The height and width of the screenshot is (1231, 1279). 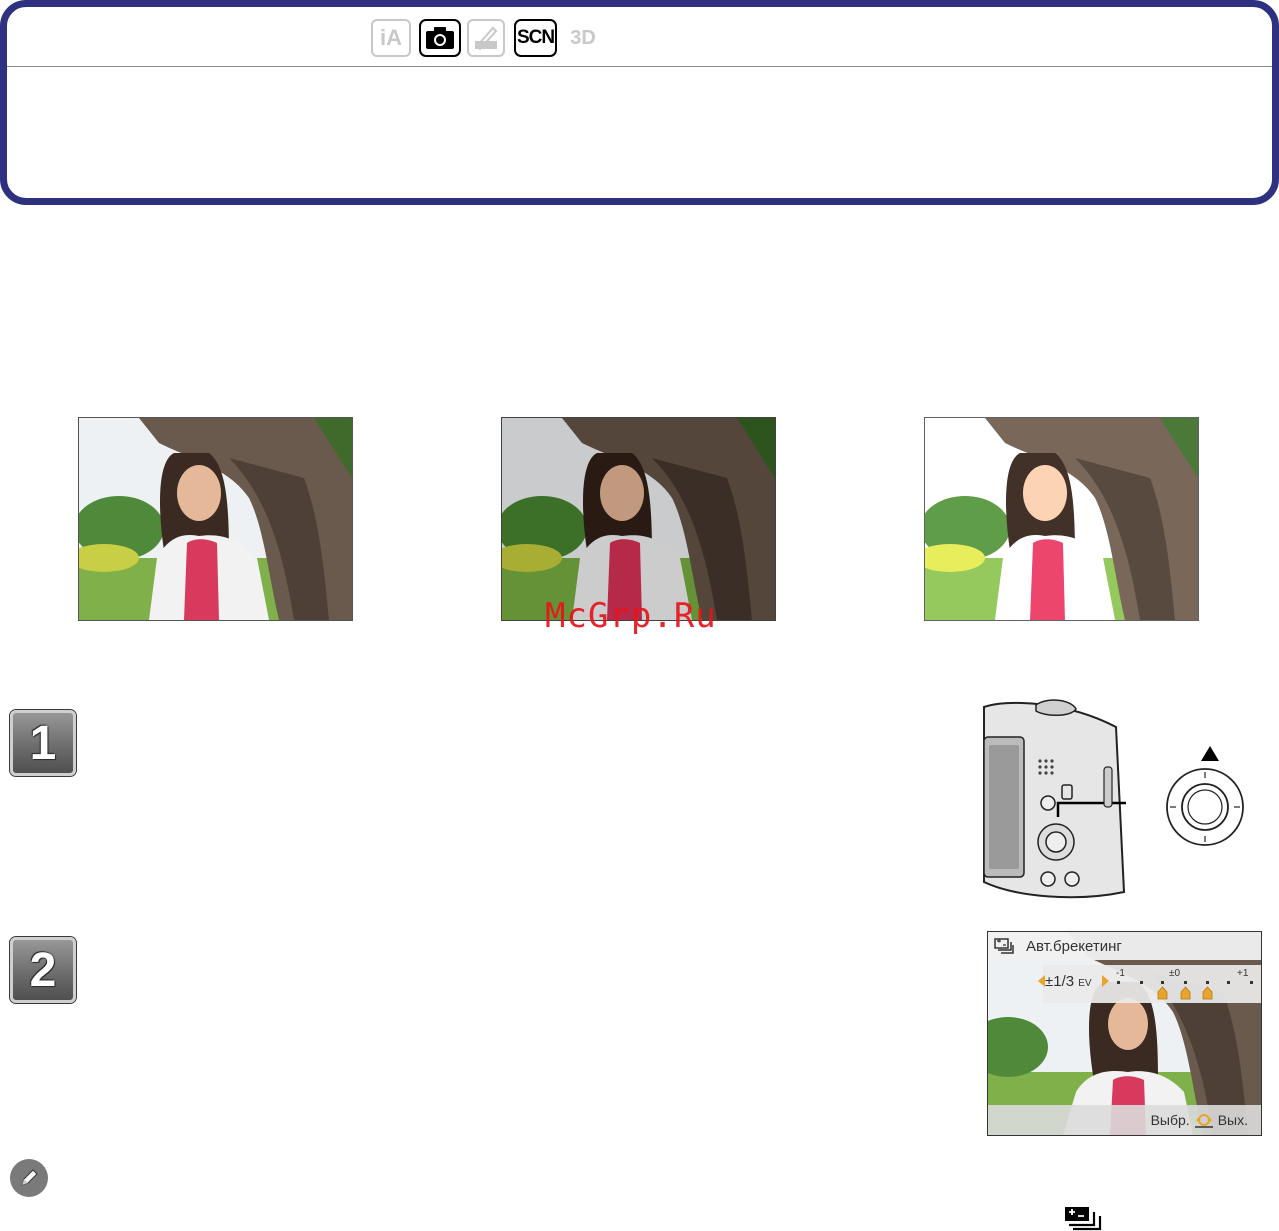 I want to click on step-number: 1, so click(x=43, y=743).